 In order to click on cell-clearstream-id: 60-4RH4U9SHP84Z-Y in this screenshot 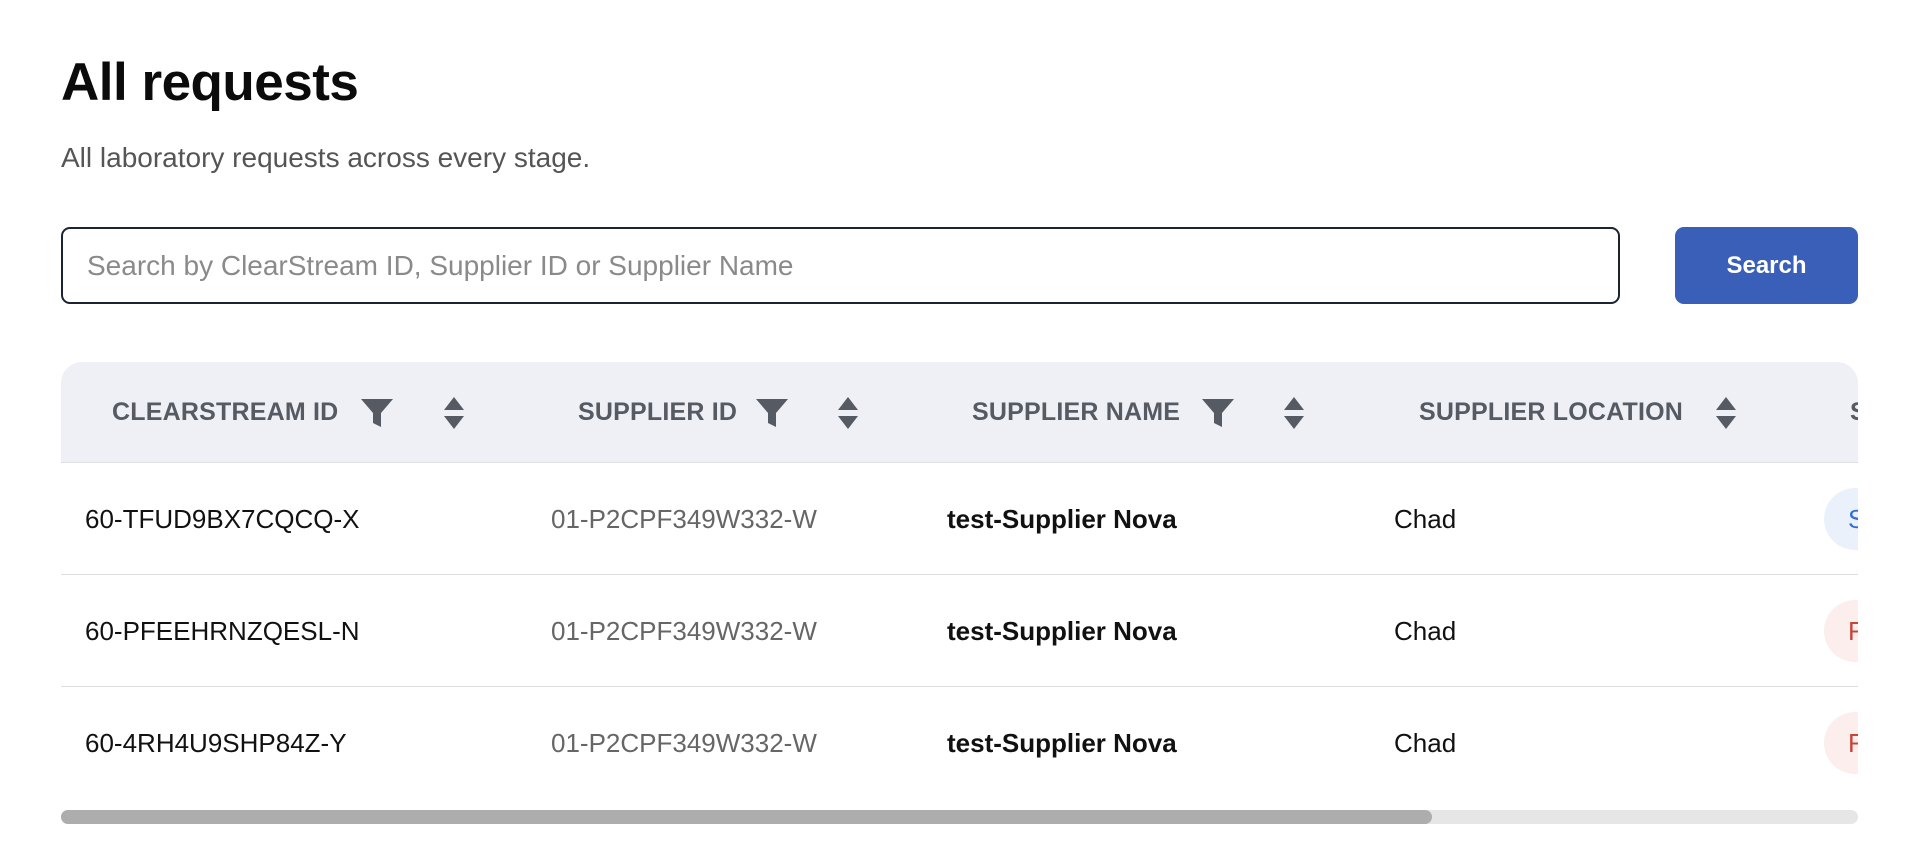, I will do `click(216, 742)`.